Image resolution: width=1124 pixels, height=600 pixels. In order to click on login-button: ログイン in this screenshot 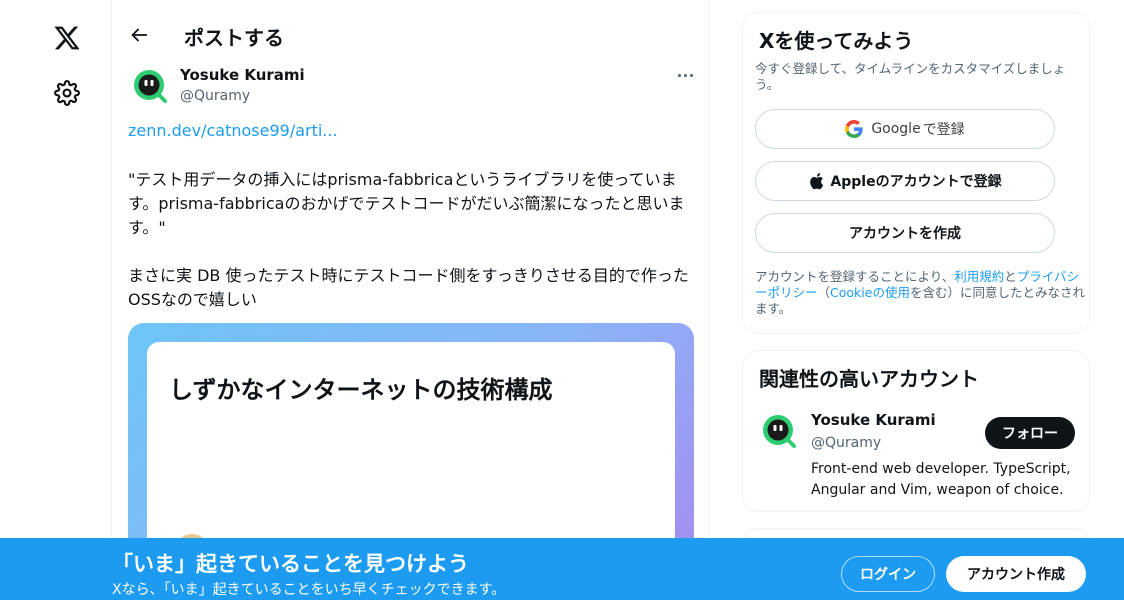, I will do `click(888, 574)`.